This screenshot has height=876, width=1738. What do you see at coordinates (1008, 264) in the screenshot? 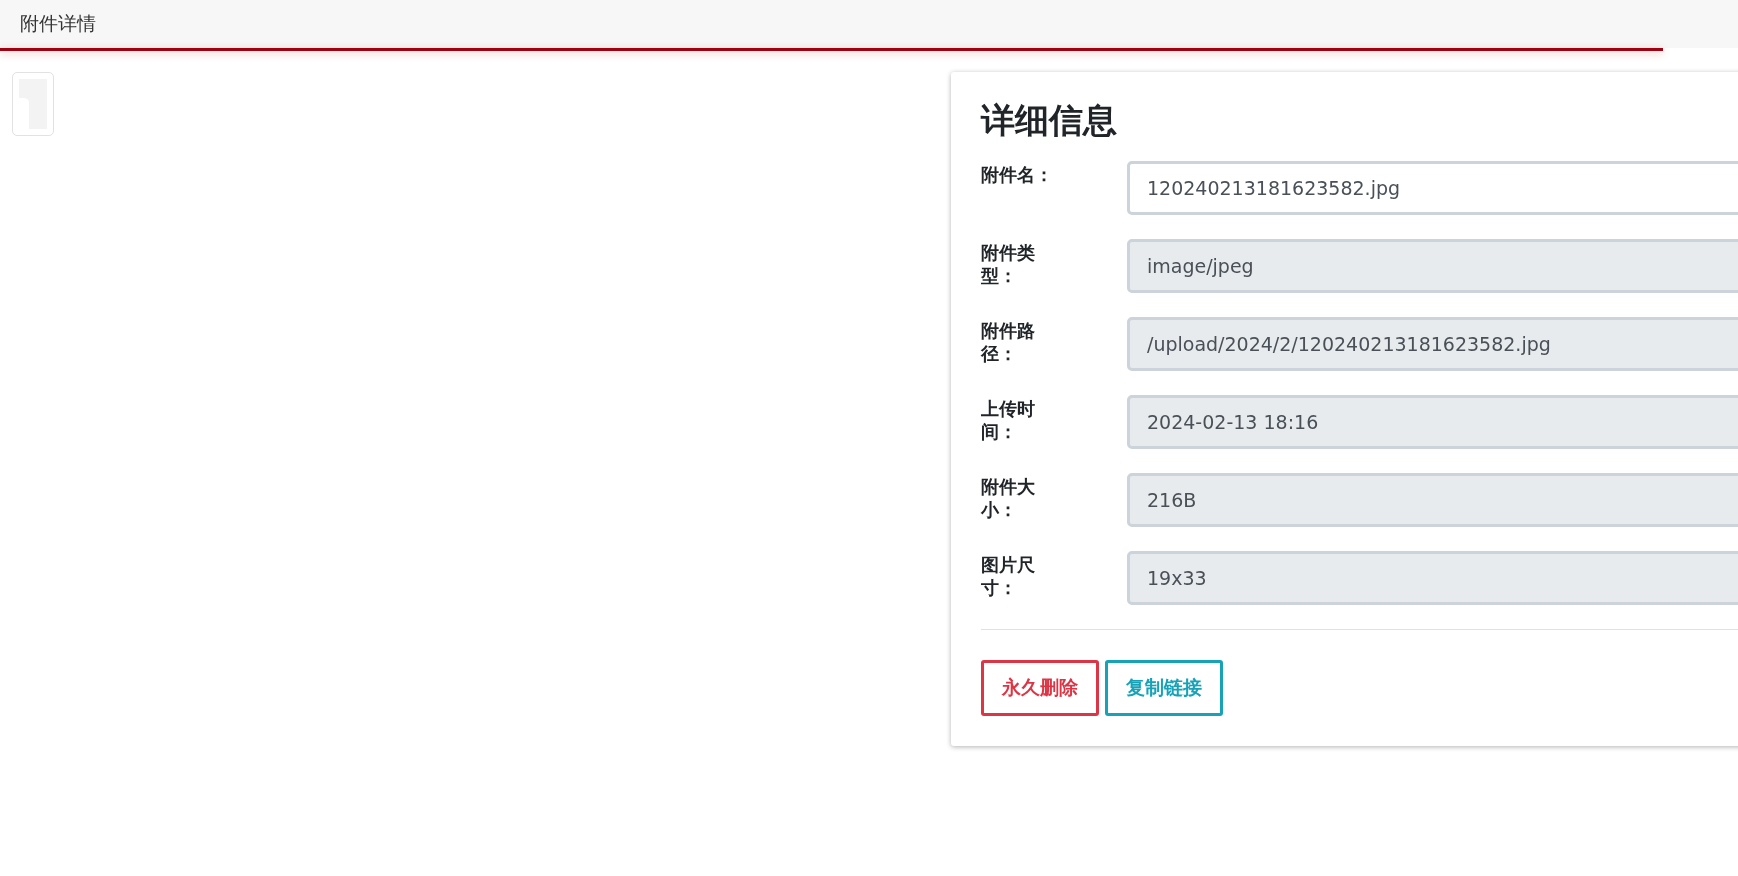
I see `field-label: 附件类型：` at bounding box center [1008, 264].